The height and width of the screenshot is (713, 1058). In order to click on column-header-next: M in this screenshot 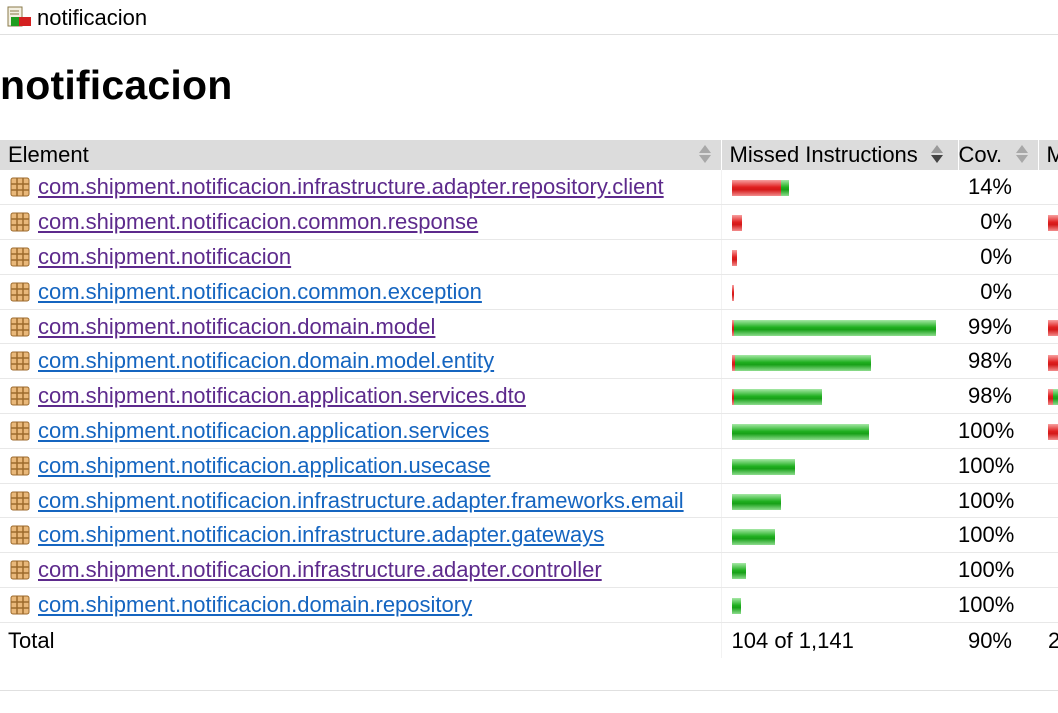, I will do `click(1047, 155)`.